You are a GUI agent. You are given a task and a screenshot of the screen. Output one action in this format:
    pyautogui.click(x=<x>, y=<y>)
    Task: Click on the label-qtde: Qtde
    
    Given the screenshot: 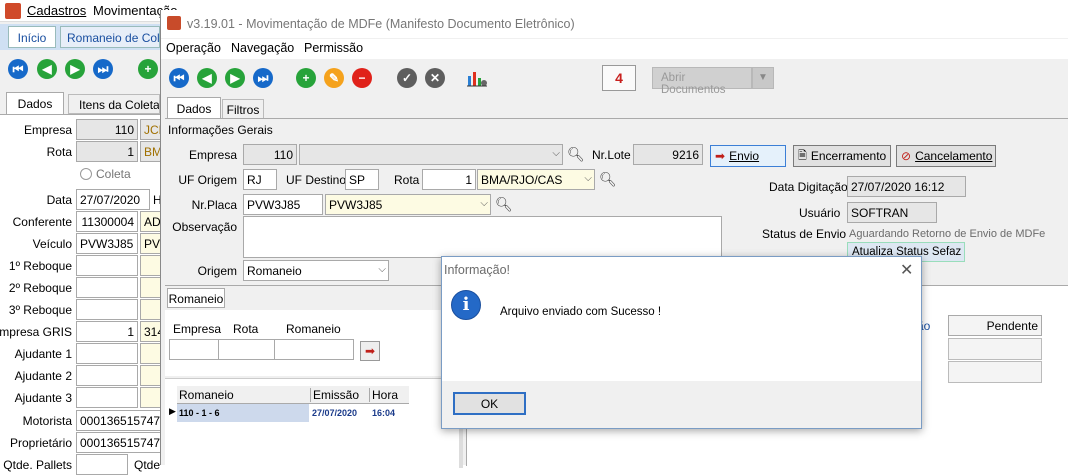 What is the action you would take?
    pyautogui.click(x=147, y=465)
    